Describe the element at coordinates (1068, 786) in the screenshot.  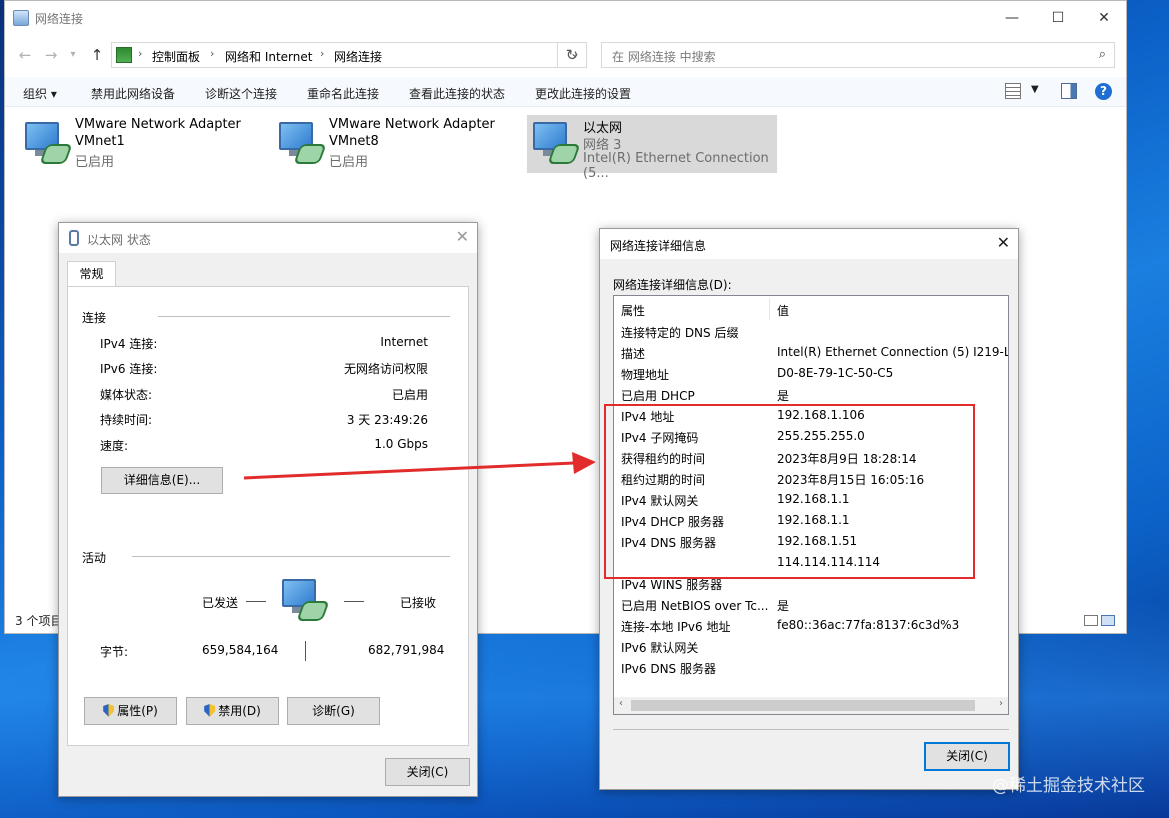
I see `watermark: @稀土掘金技术社区` at that location.